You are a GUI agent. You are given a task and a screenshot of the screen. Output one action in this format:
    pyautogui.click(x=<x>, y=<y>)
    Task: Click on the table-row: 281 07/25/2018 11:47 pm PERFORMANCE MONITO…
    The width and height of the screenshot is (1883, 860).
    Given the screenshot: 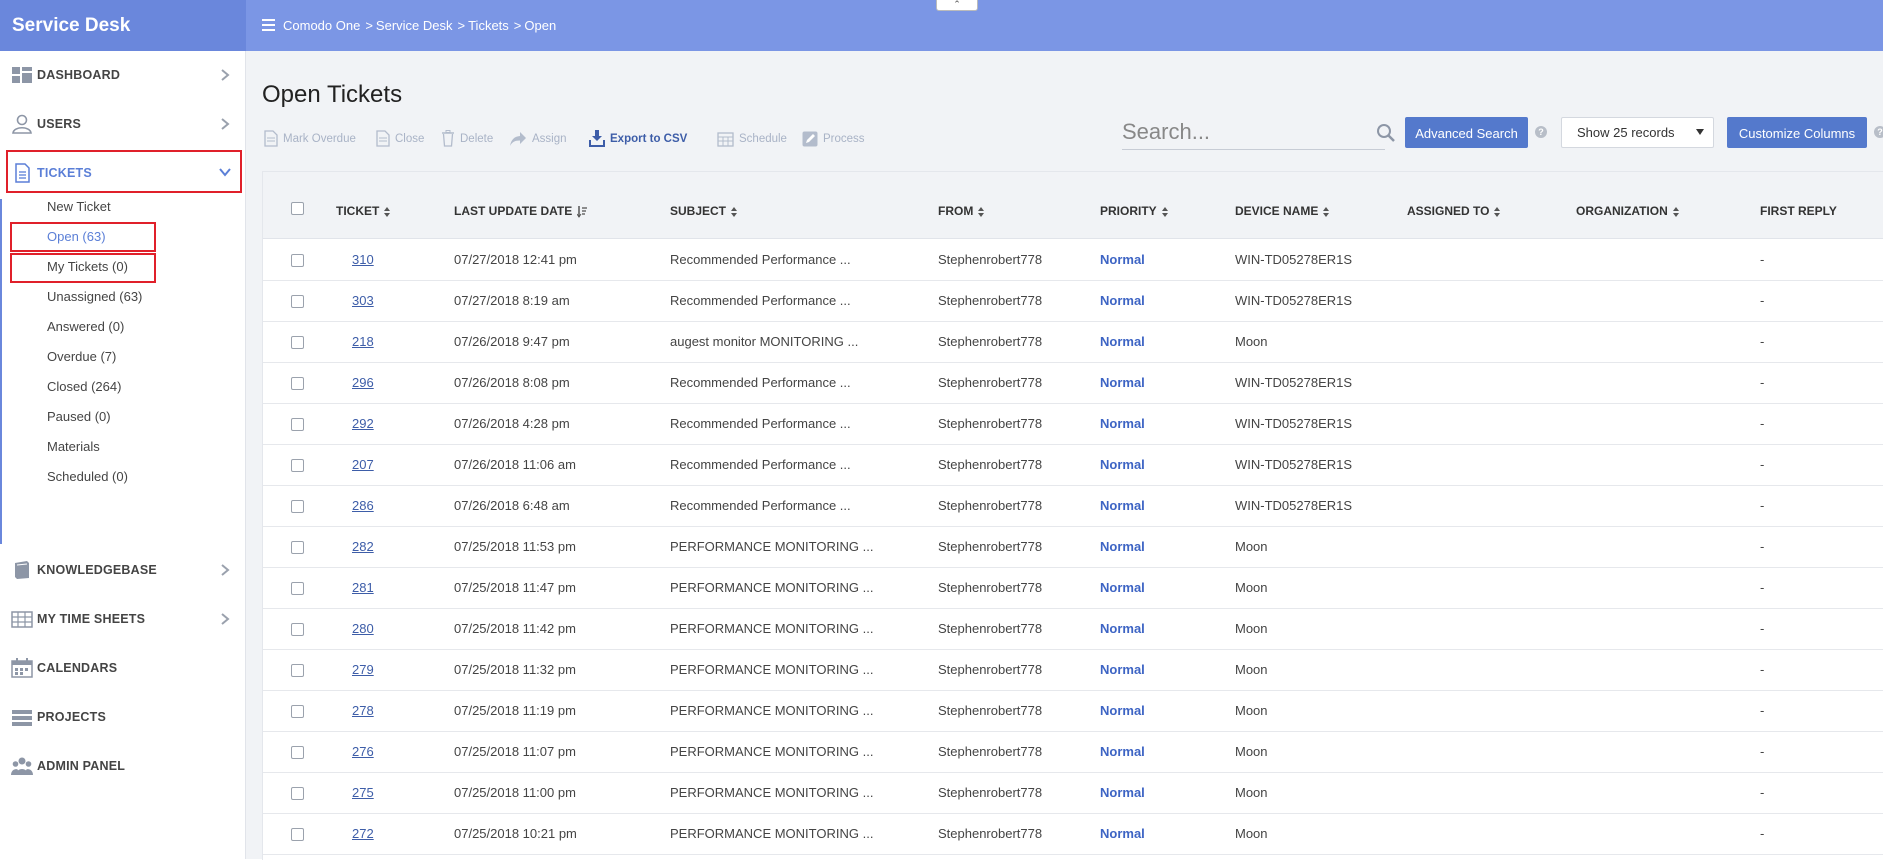 What is the action you would take?
    pyautogui.click(x=1073, y=588)
    